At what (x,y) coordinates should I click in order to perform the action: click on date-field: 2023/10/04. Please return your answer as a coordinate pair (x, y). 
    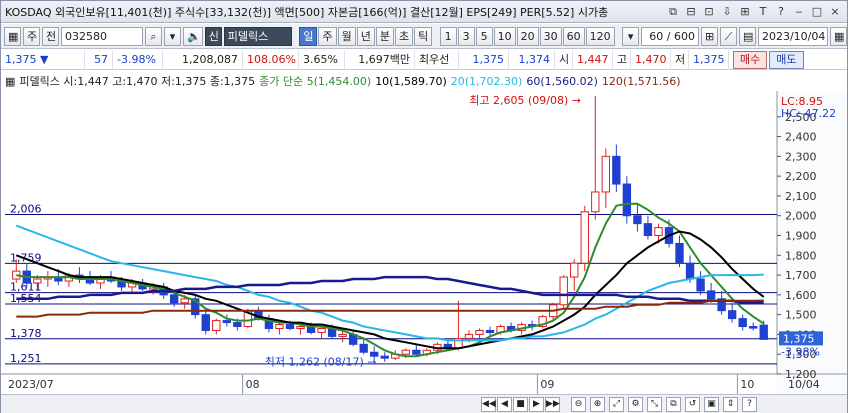
    Looking at the image, I should click on (792, 36).